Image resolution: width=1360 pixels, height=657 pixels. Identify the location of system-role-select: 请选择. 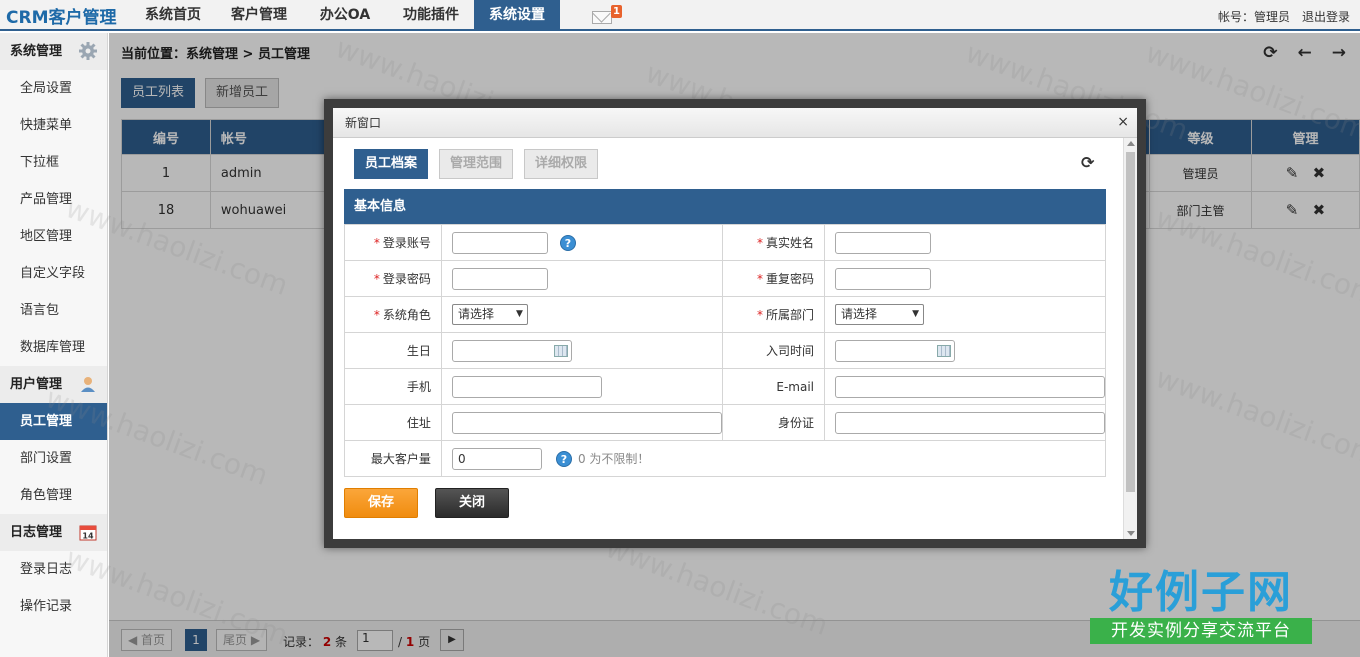
(489, 314).